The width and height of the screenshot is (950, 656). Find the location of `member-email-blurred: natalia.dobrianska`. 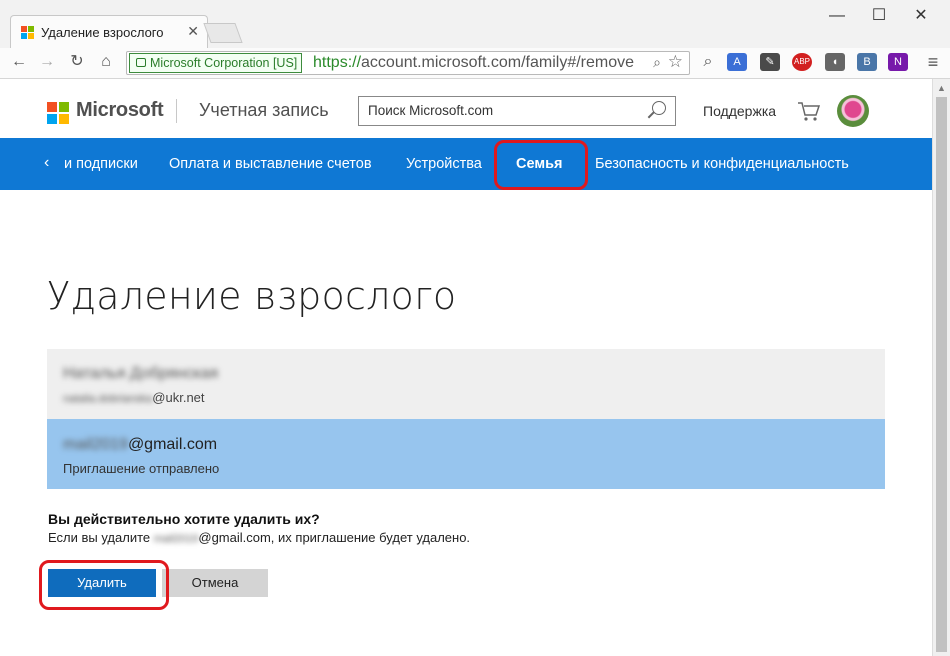

member-email-blurred: natalia.dobrianska is located at coordinates (108, 399).